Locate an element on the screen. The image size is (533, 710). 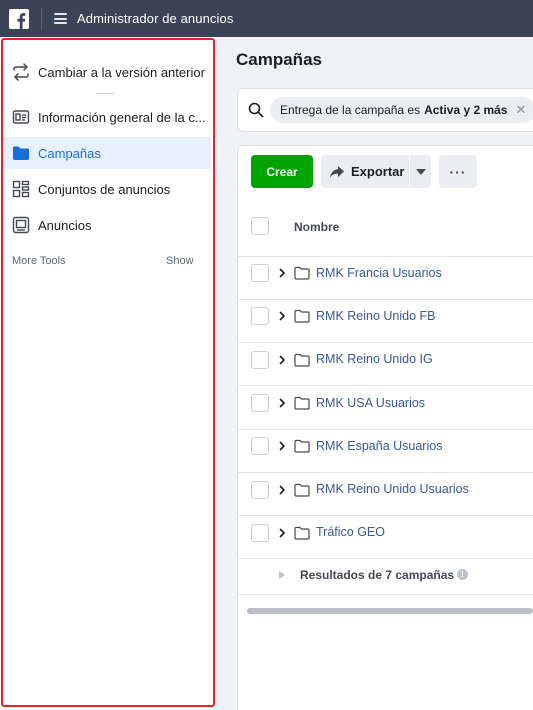
sidebar-item-label: Anuncios is located at coordinates (65, 225).